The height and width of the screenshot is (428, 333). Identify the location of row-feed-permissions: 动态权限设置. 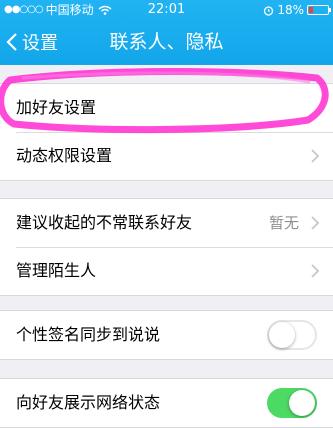
(166, 156).